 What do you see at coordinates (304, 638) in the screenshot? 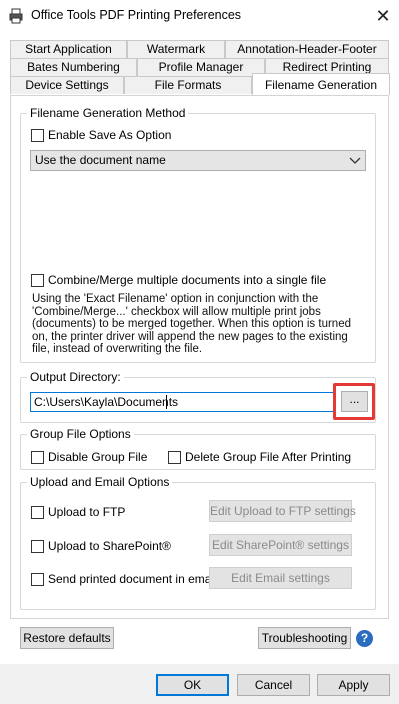
I see `troubleshooting-button: Troubleshooting` at bounding box center [304, 638].